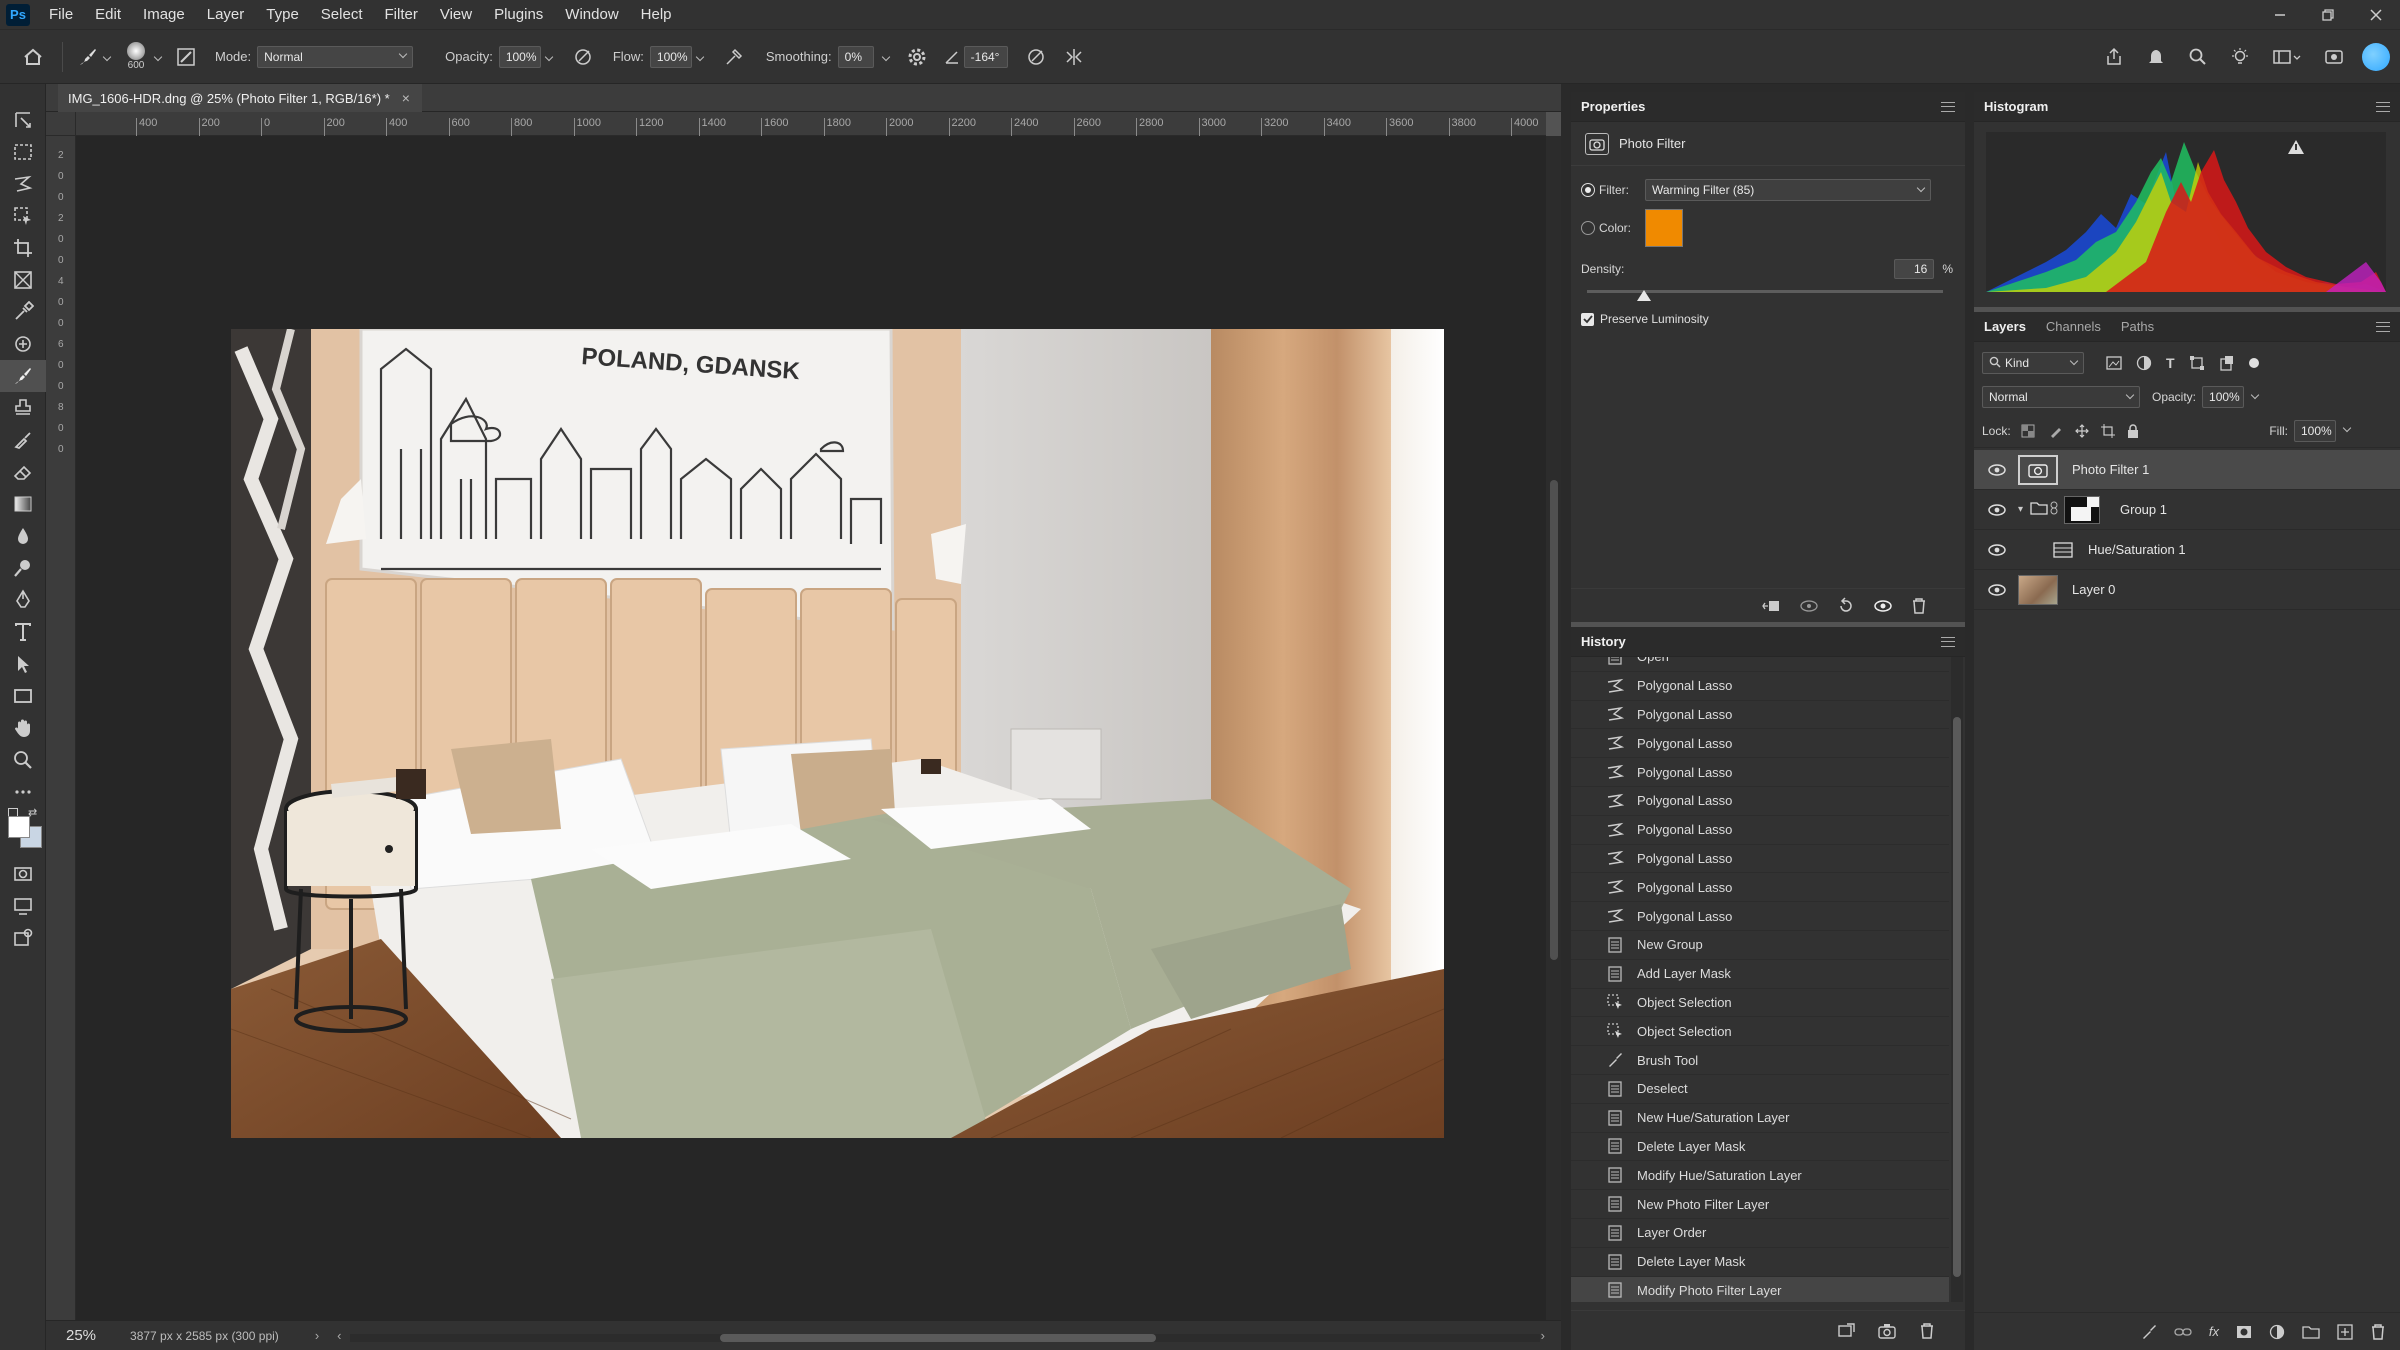 This screenshot has height=1350, width=2400. I want to click on gear-icon, so click(917, 57).